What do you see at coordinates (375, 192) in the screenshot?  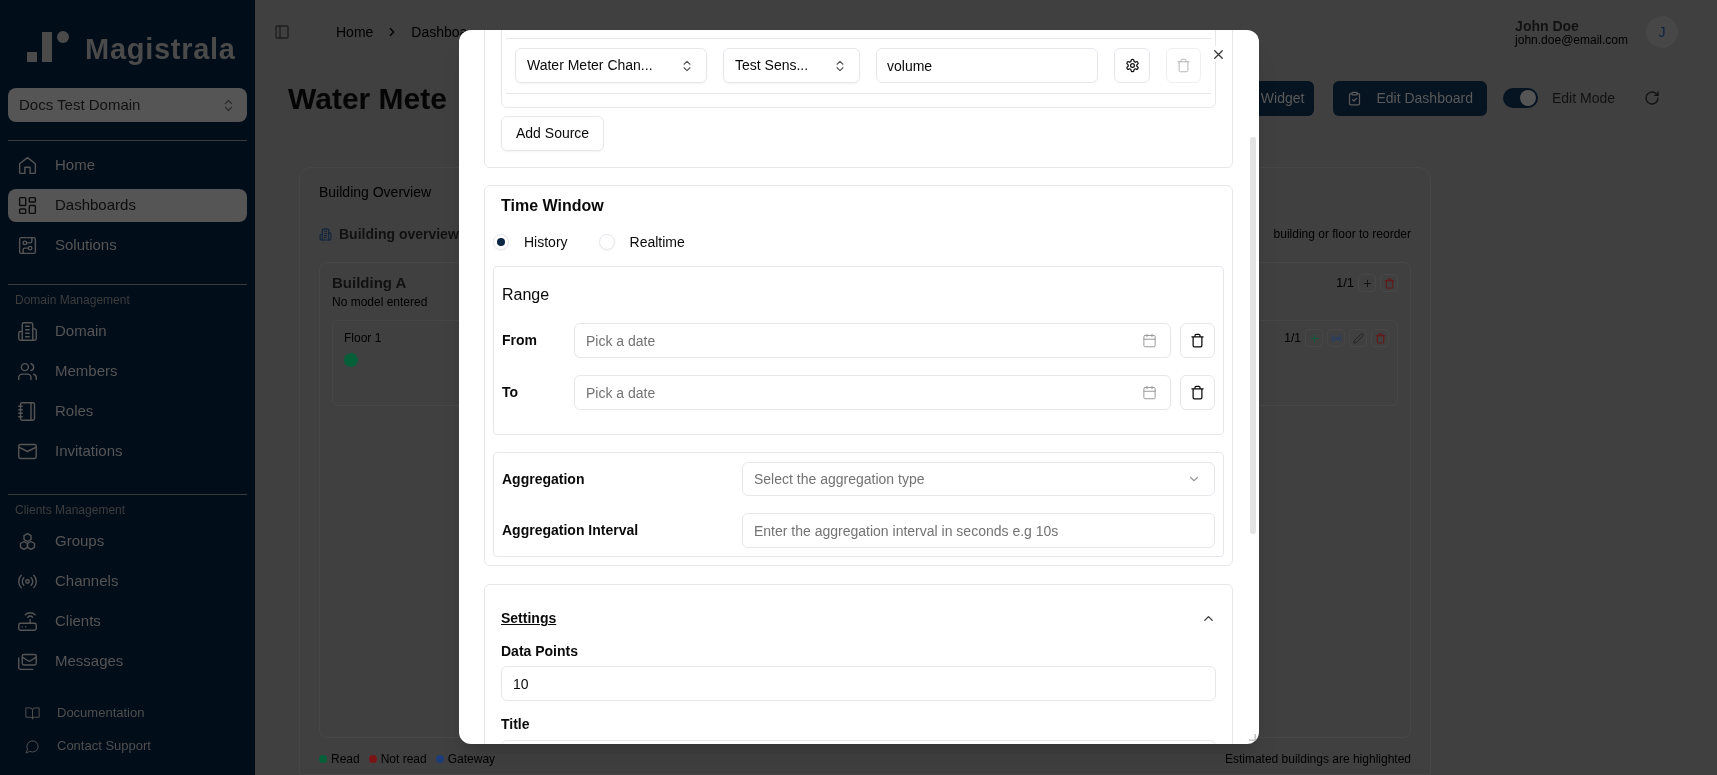 I see `card-title: Building Overview` at bounding box center [375, 192].